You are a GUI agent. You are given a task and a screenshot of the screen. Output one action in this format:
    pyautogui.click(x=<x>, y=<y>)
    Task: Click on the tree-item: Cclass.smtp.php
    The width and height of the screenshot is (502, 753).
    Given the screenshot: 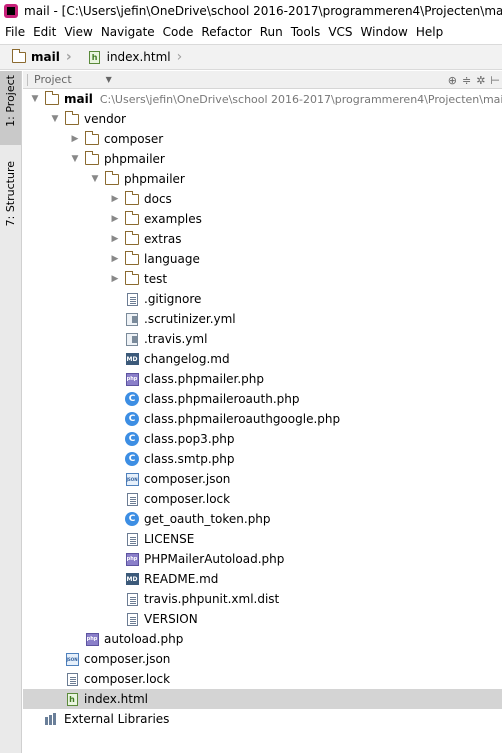 What is the action you would take?
    pyautogui.click(x=262, y=459)
    